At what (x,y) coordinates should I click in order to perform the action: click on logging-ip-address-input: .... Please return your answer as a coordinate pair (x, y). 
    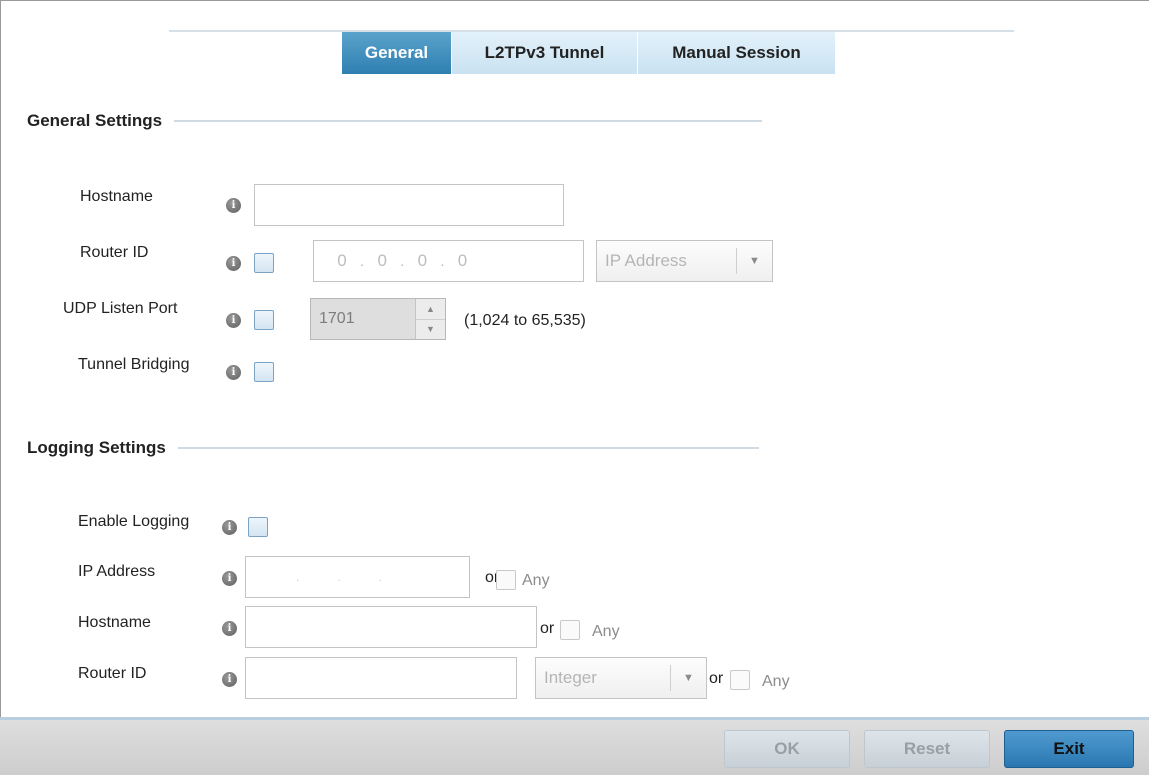
    Looking at the image, I should click on (357, 577).